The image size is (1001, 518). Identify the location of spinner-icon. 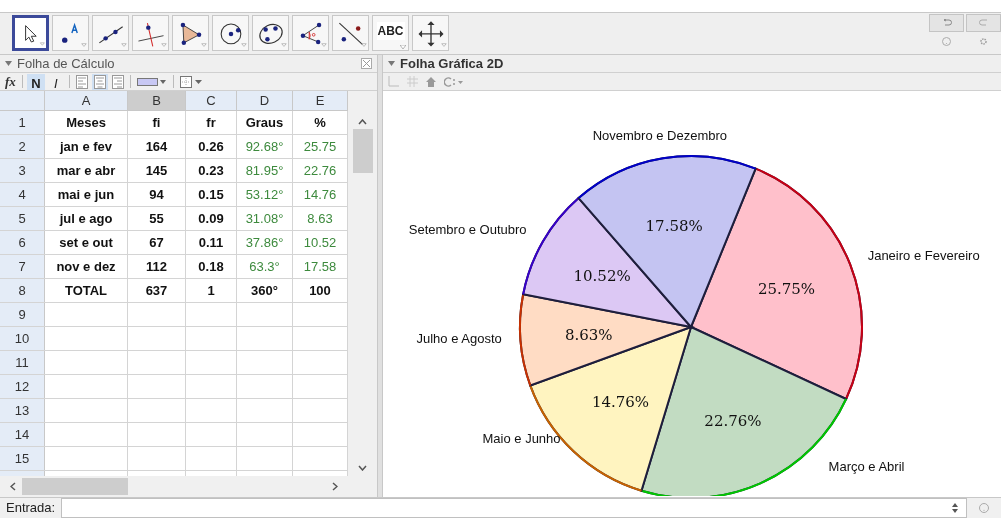
(955, 508).